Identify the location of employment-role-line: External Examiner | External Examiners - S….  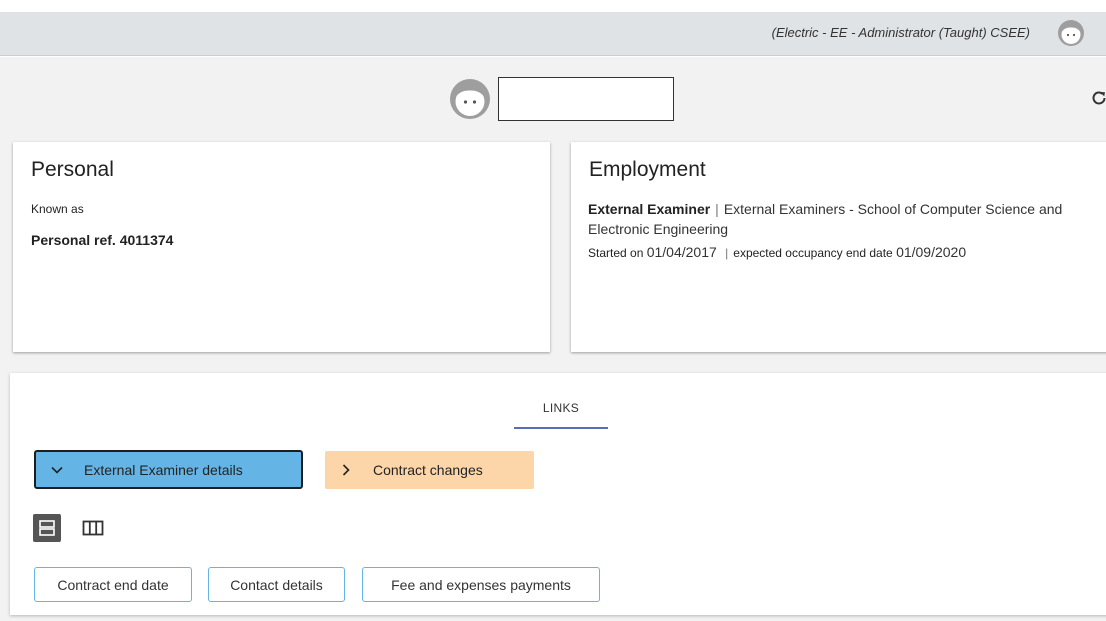
(833, 219).